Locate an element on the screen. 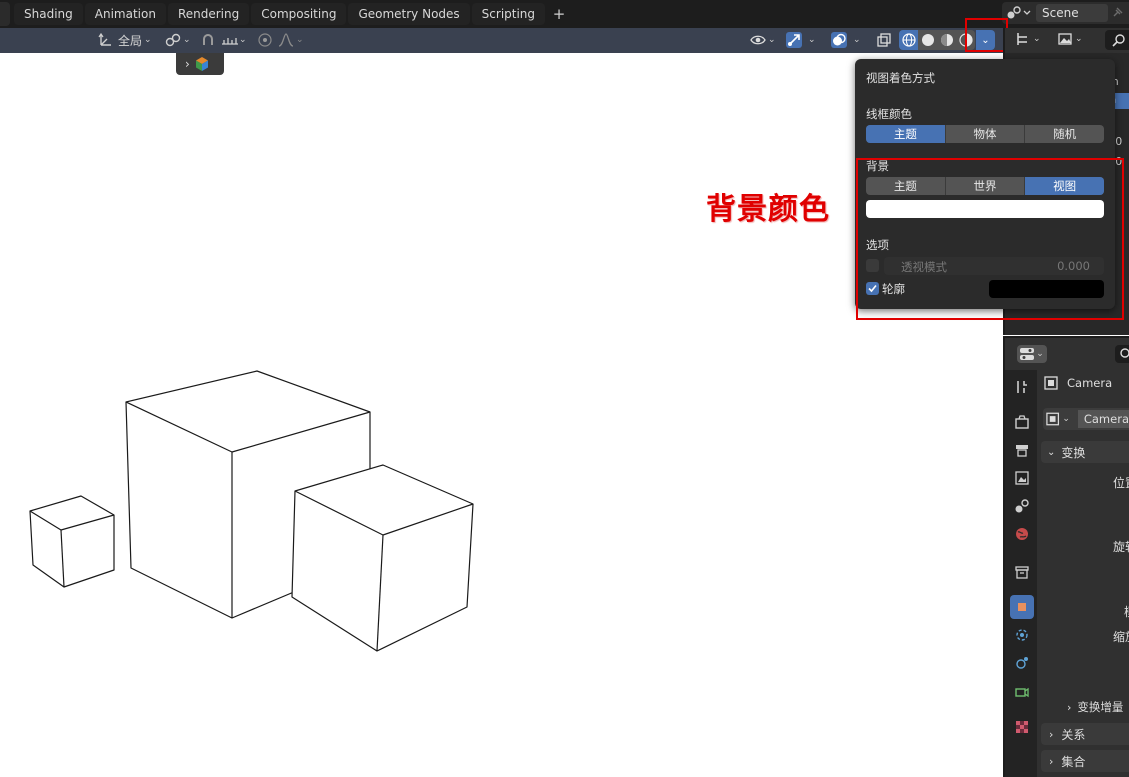  tab-object-data is located at coordinates (1022, 691).